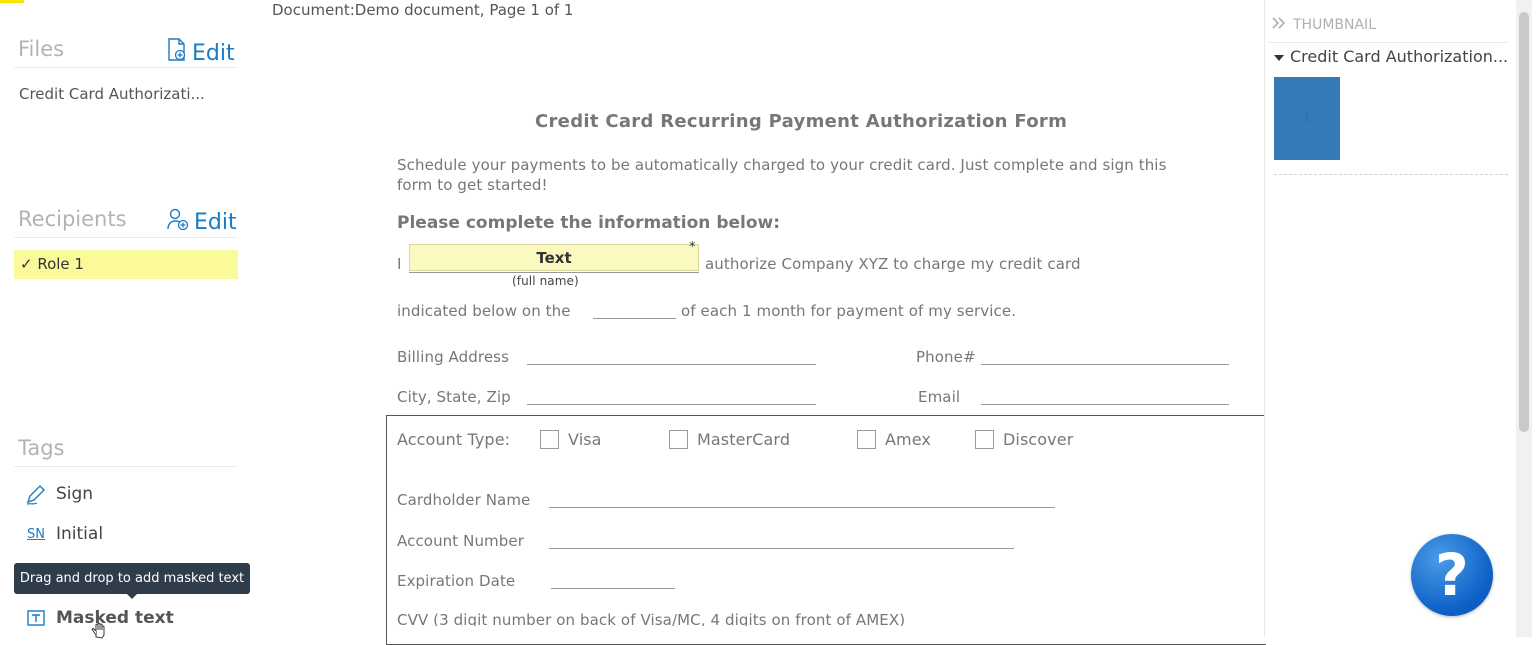 This screenshot has width=1536, height=645. What do you see at coordinates (99, 630) in the screenshot?
I see `hand-cursor-icon` at bounding box center [99, 630].